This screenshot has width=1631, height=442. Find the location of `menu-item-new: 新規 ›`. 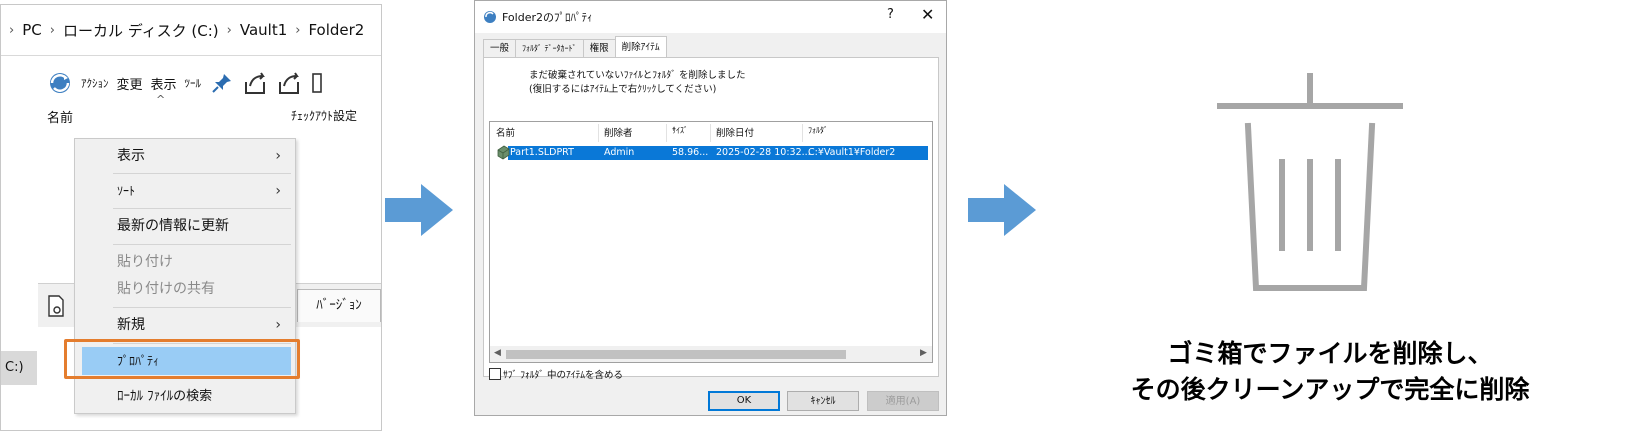

menu-item-new: 新規 › is located at coordinates (185, 325).